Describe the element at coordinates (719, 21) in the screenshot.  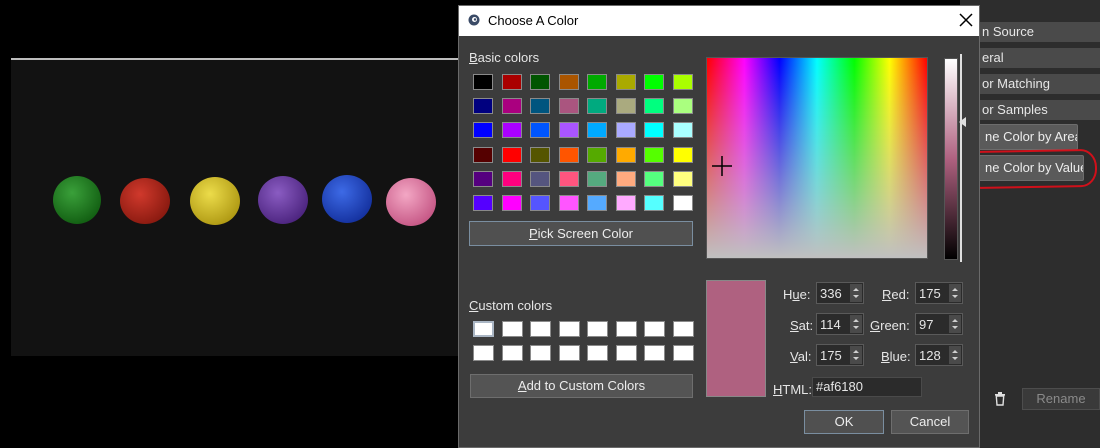
I see `title-bar: Choose A Color` at that location.